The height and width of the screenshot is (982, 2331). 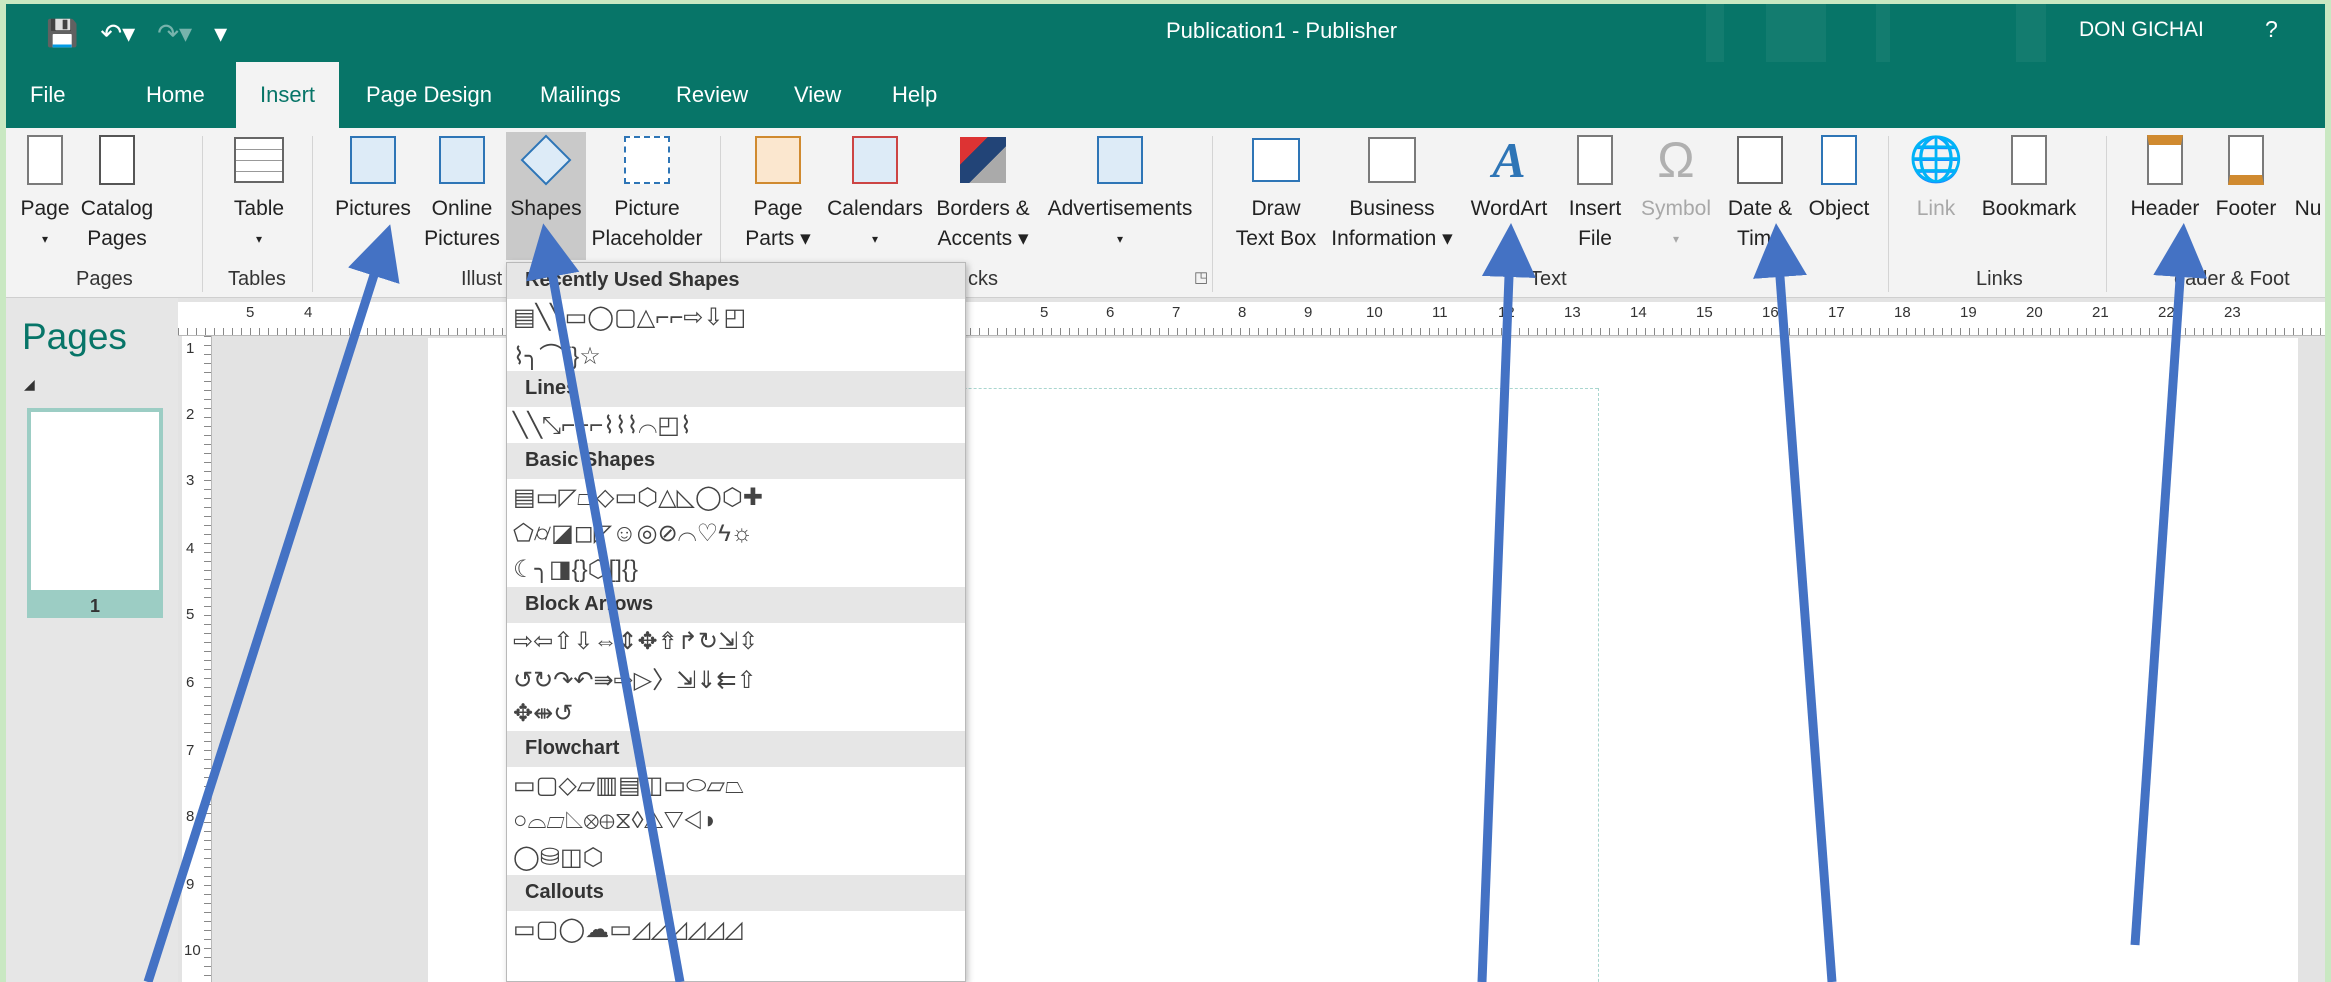 What do you see at coordinates (736, 533) in the screenshot?
I see `shape-row: ⬠⌭◪◻◸☺◎⊘⌒♡ϟ☼` at bounding box center [736, 533].